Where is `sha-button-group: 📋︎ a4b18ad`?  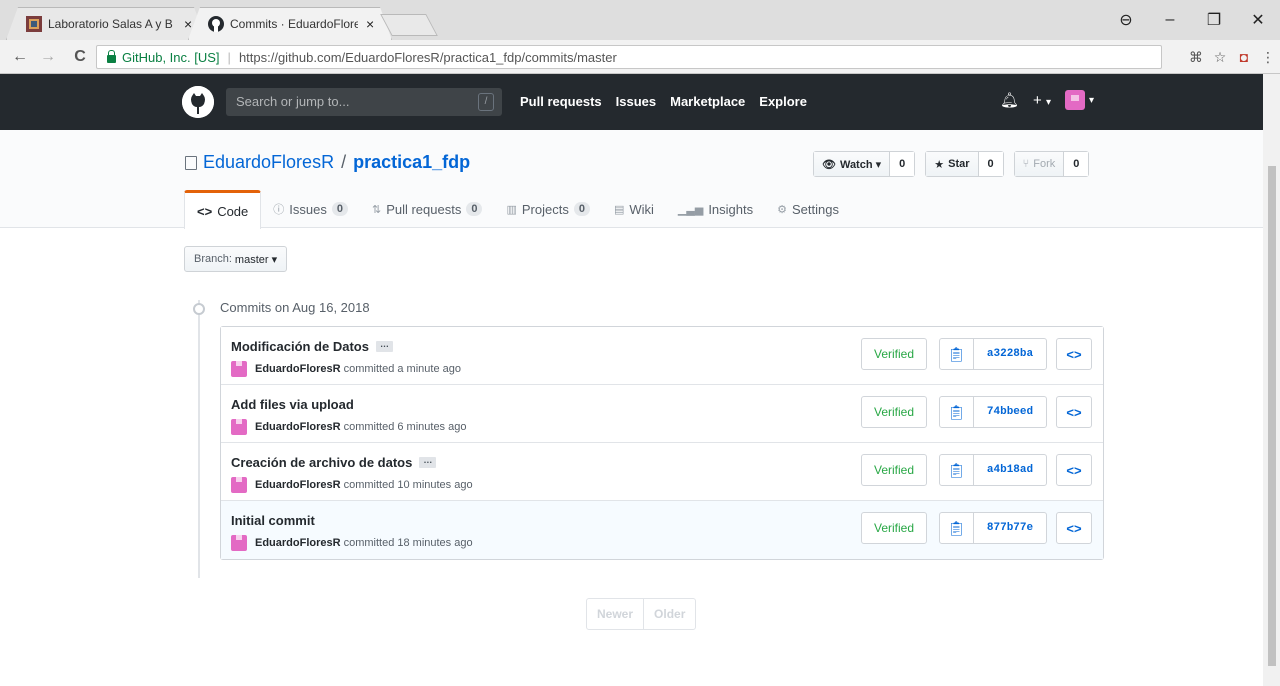
sha-button-group: 📋︎ a4b18ad is located at coordinates (993, 470).